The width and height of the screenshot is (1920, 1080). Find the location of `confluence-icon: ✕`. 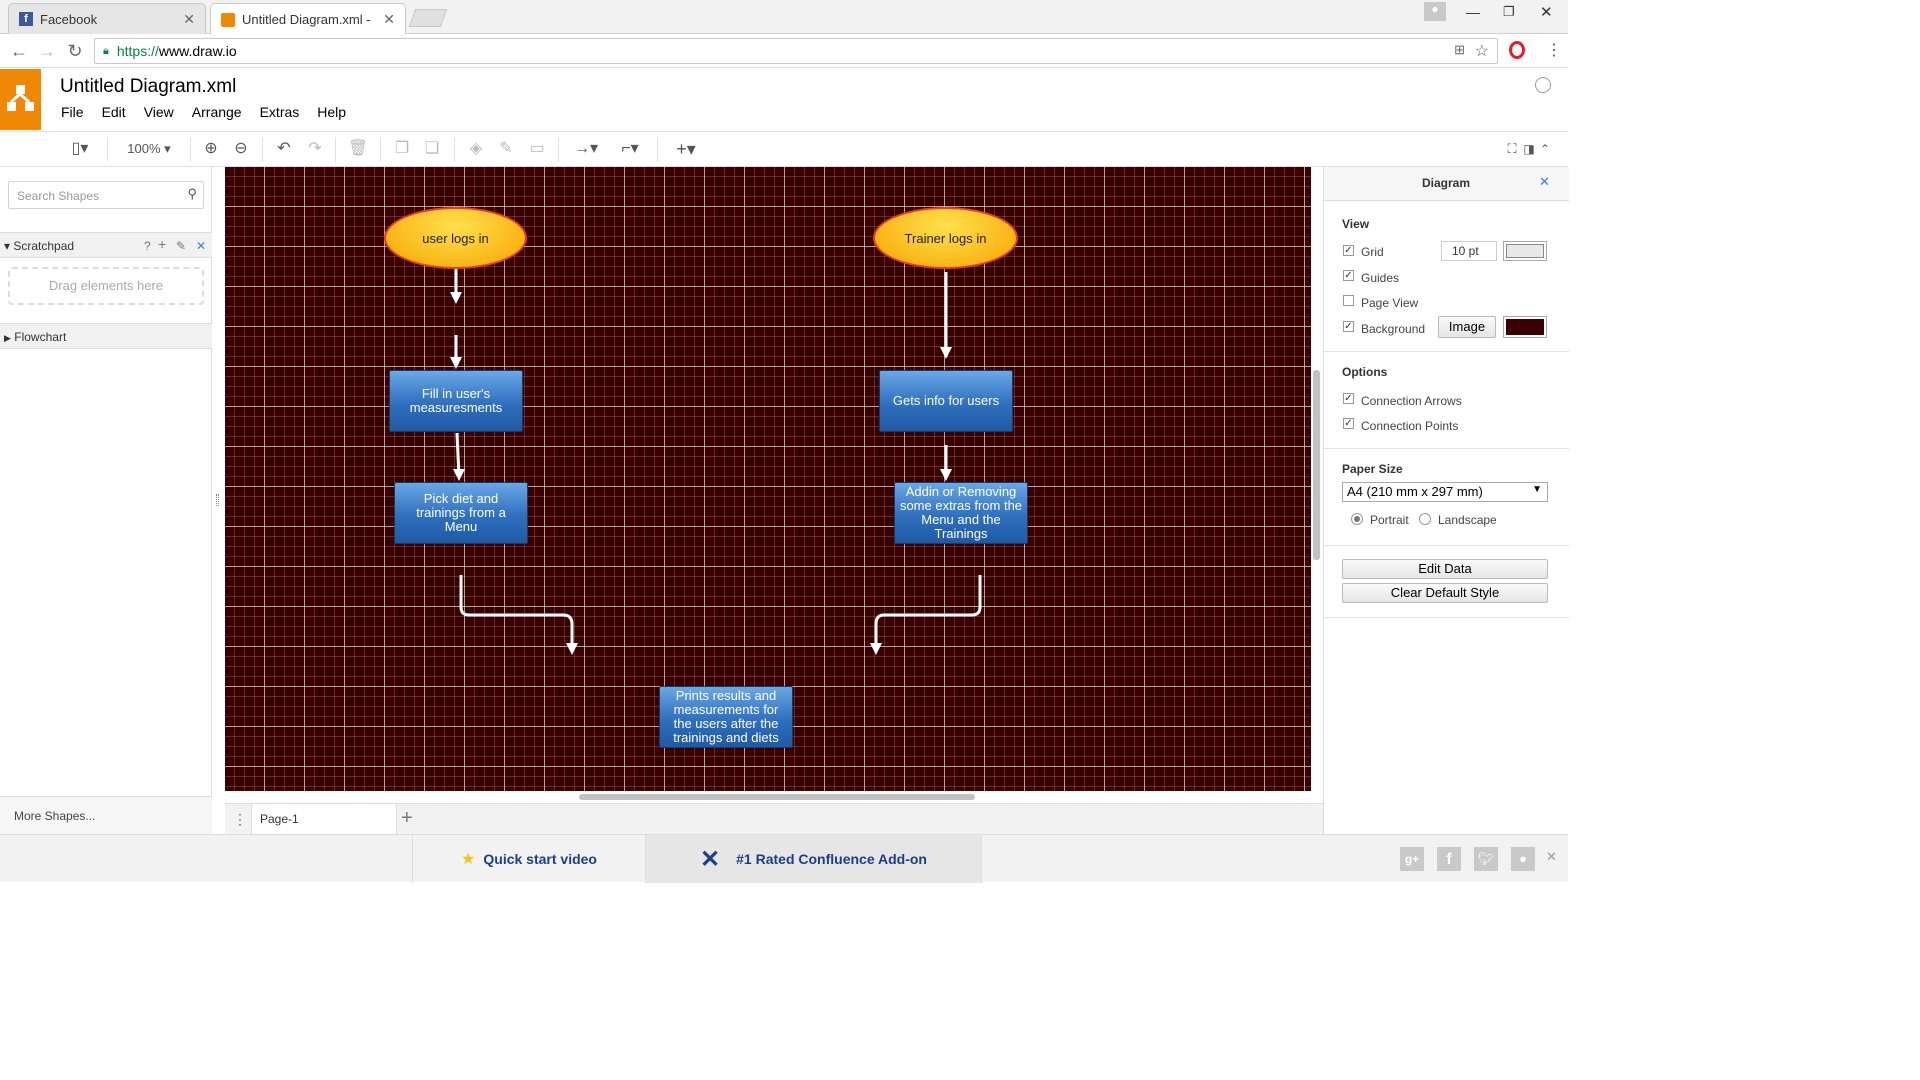

confluence-icon: ✕ is located at coordinates (710, 859).